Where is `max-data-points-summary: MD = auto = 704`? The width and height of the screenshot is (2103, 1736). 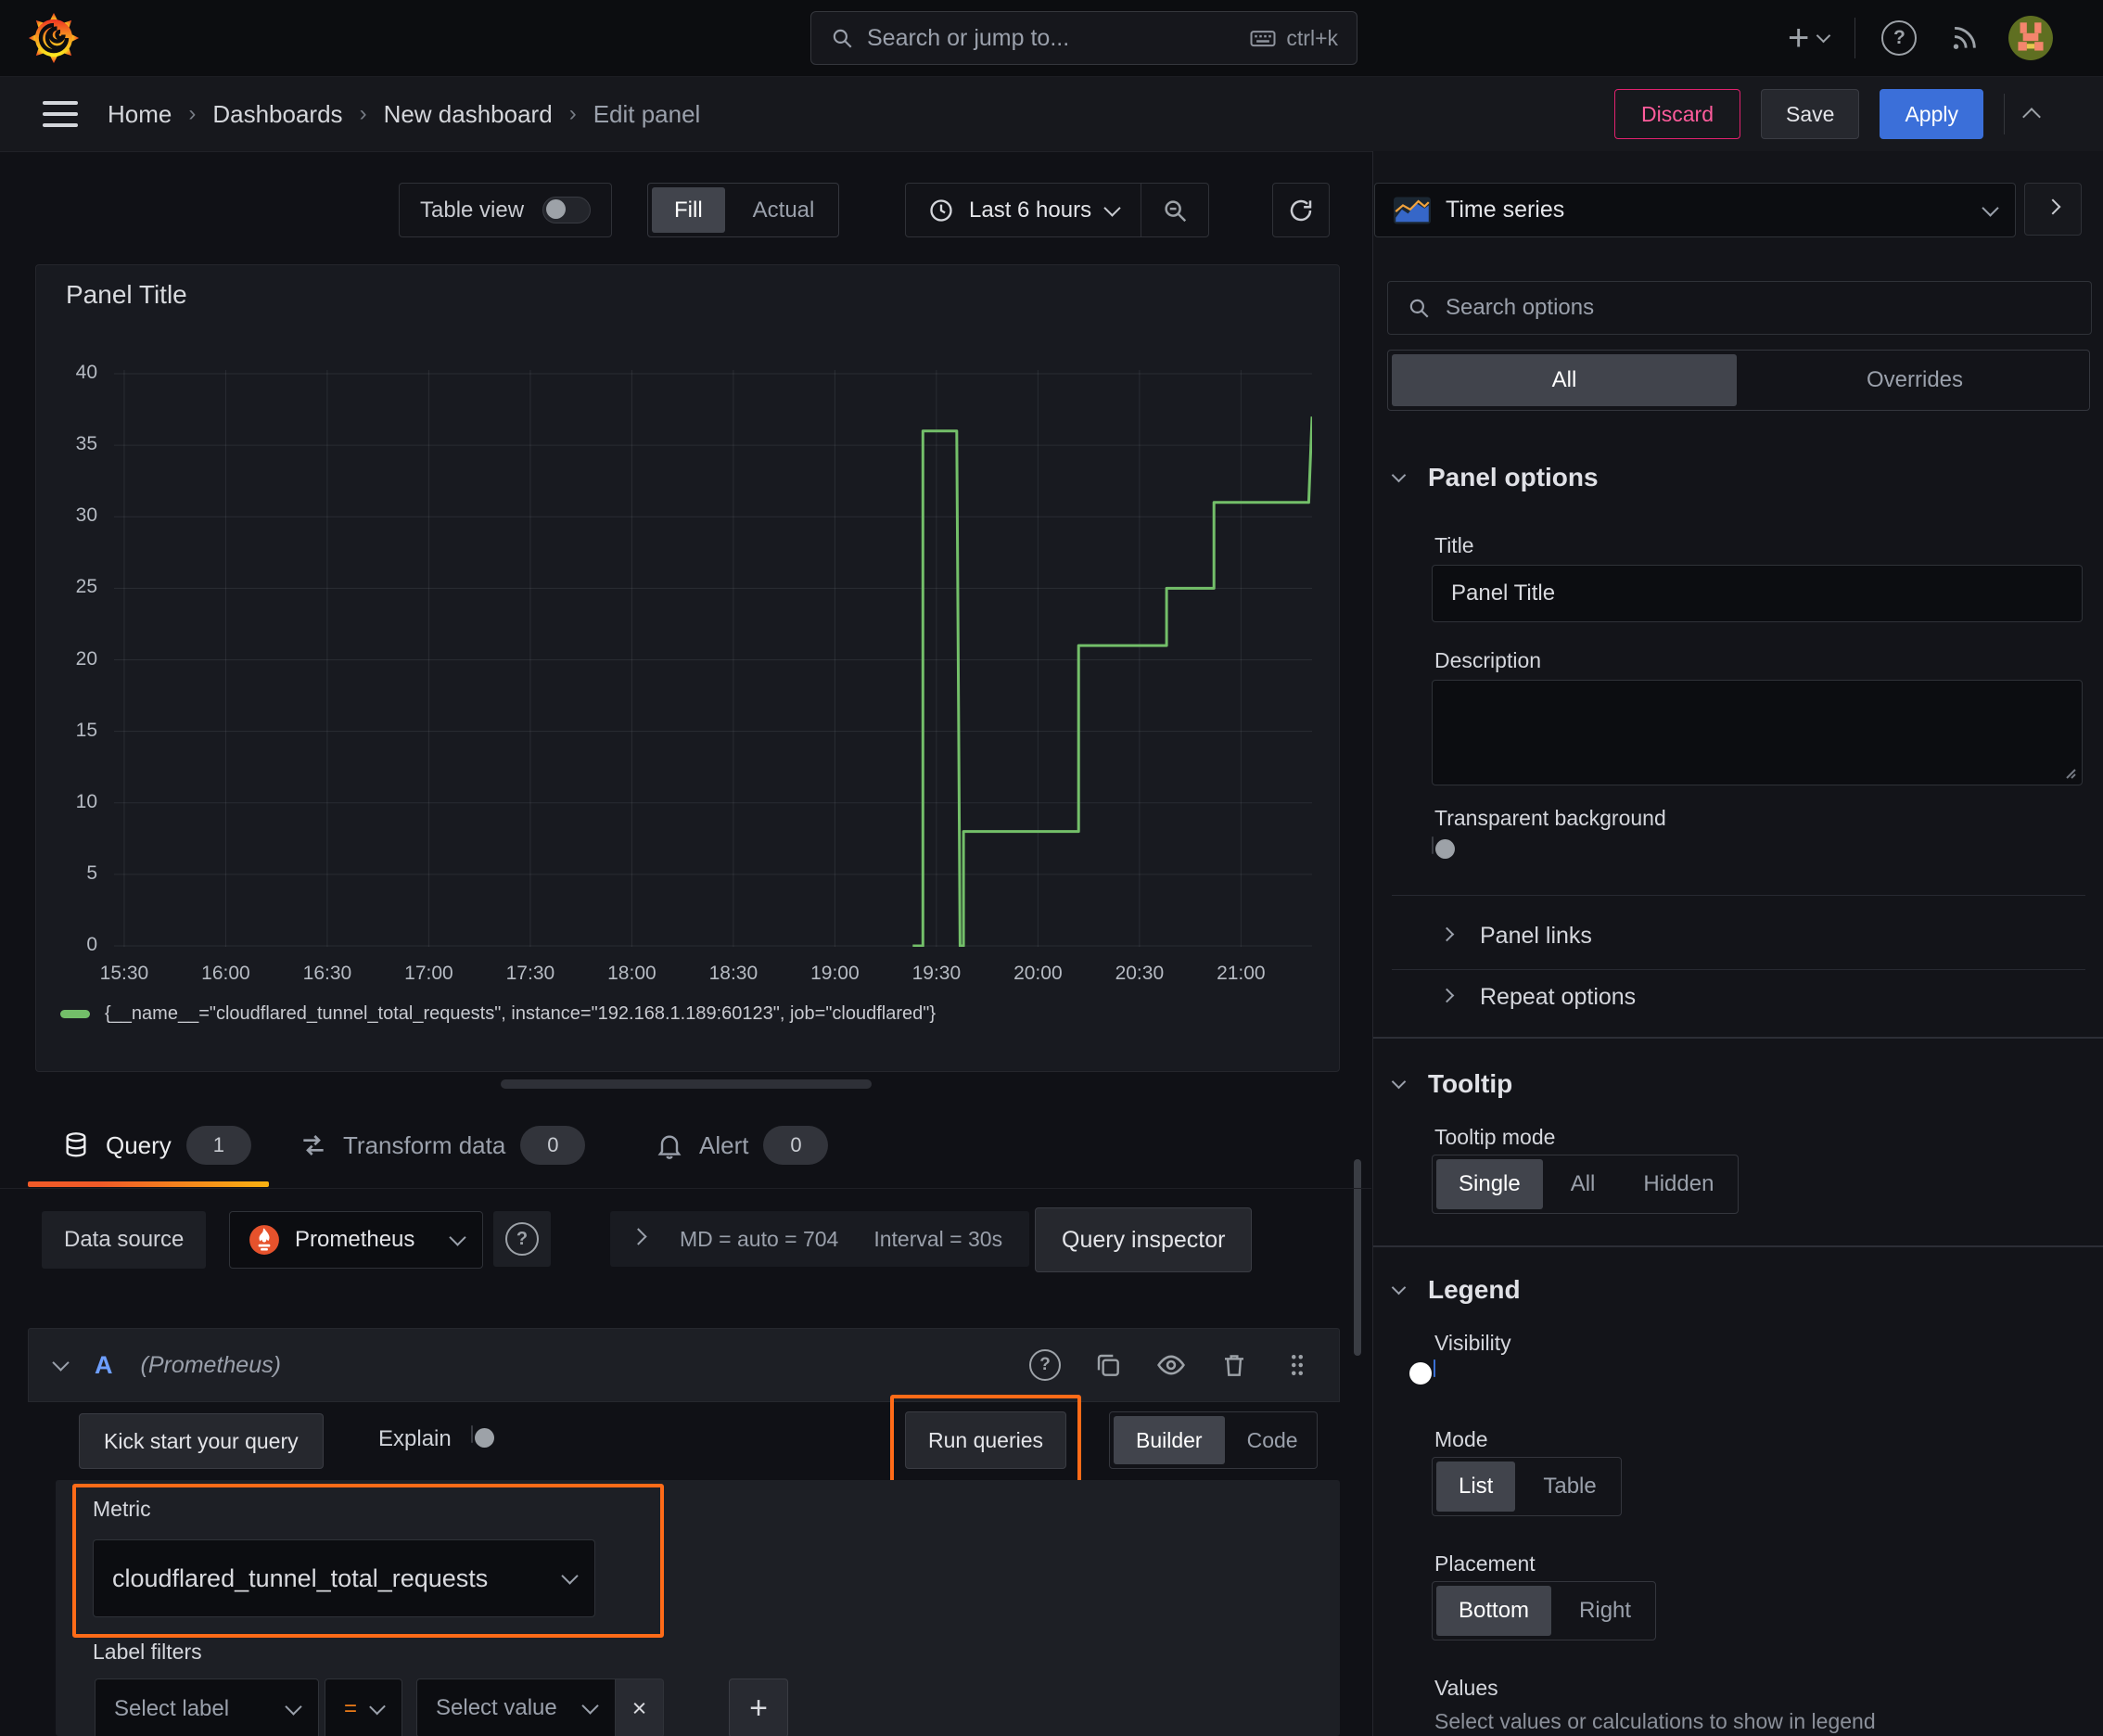 max-data-points-summary: MD = auto = 704 is located at coordinates (759, 1238).